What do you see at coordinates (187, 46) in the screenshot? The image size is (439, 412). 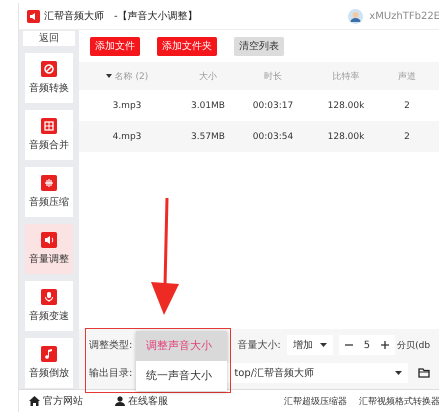 I see `add-button: 添加文件夹` at bounding box center [187, 46].